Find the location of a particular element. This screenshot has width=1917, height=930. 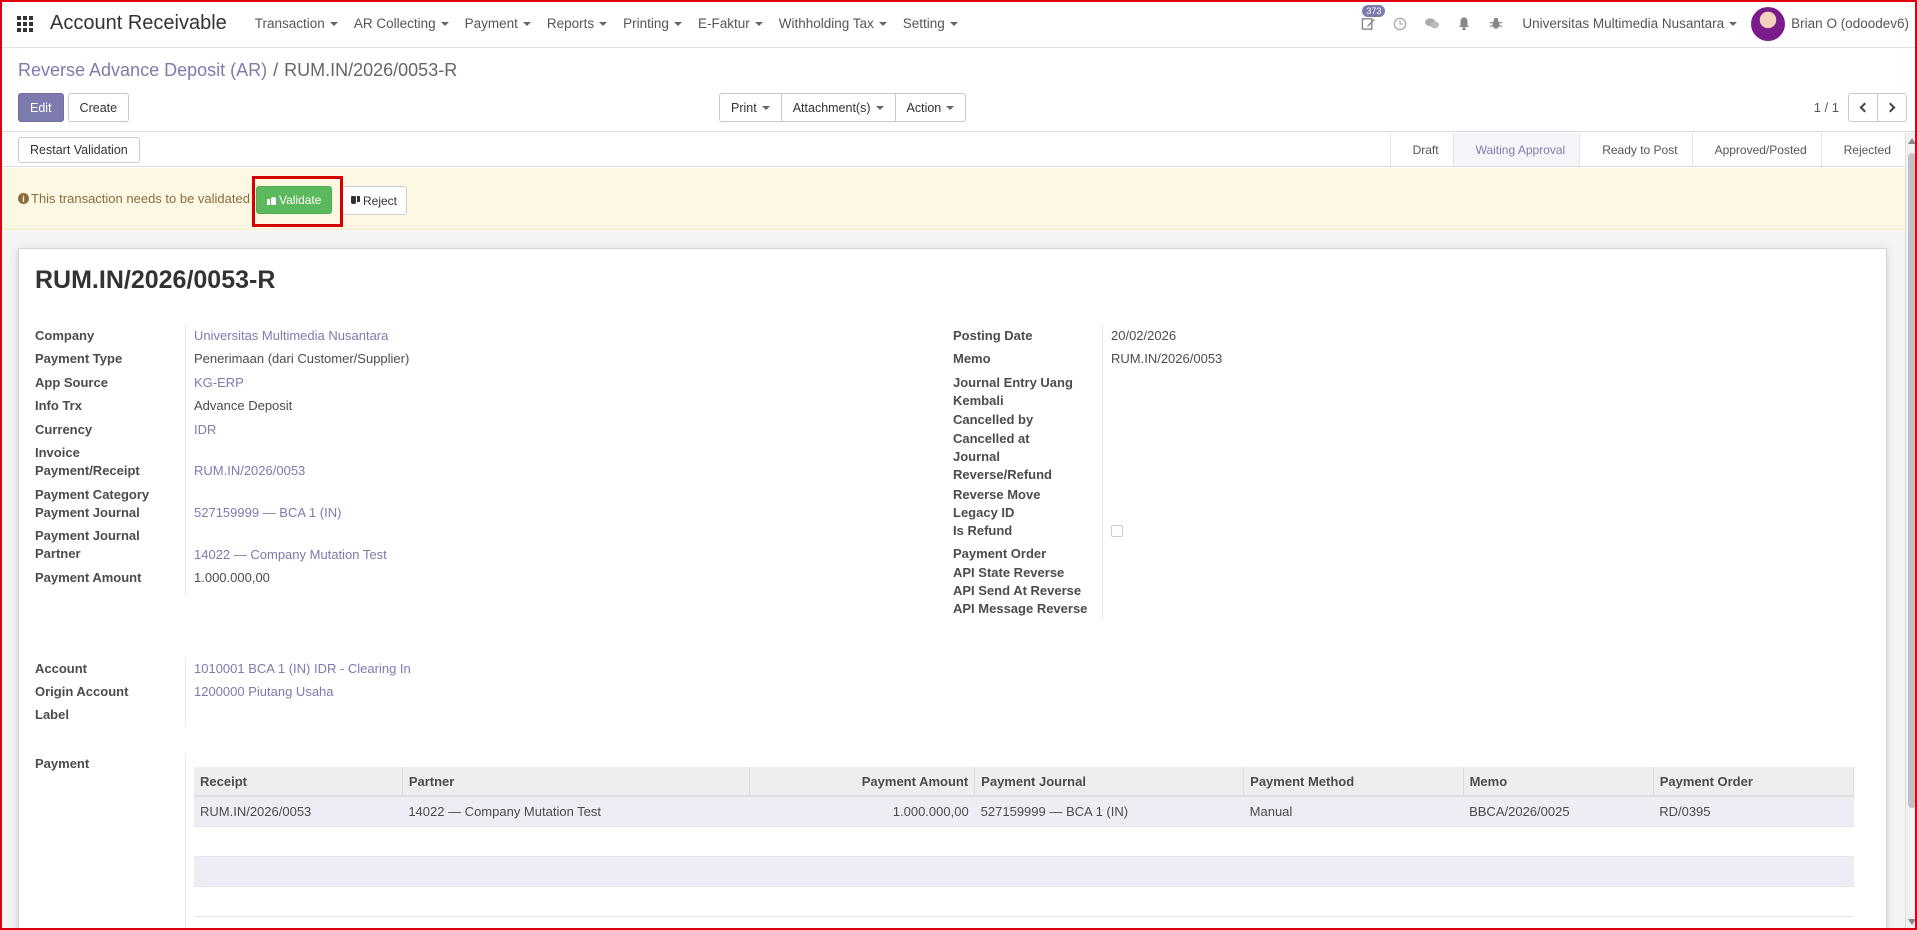

value-currency: IDR is located at coordinates (205, 430).